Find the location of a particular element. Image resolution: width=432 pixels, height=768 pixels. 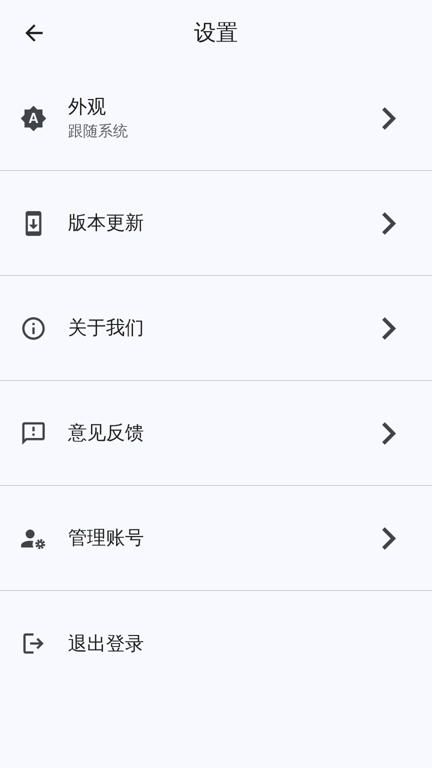

sun-letter-icon is located at coordinates (33, 118).